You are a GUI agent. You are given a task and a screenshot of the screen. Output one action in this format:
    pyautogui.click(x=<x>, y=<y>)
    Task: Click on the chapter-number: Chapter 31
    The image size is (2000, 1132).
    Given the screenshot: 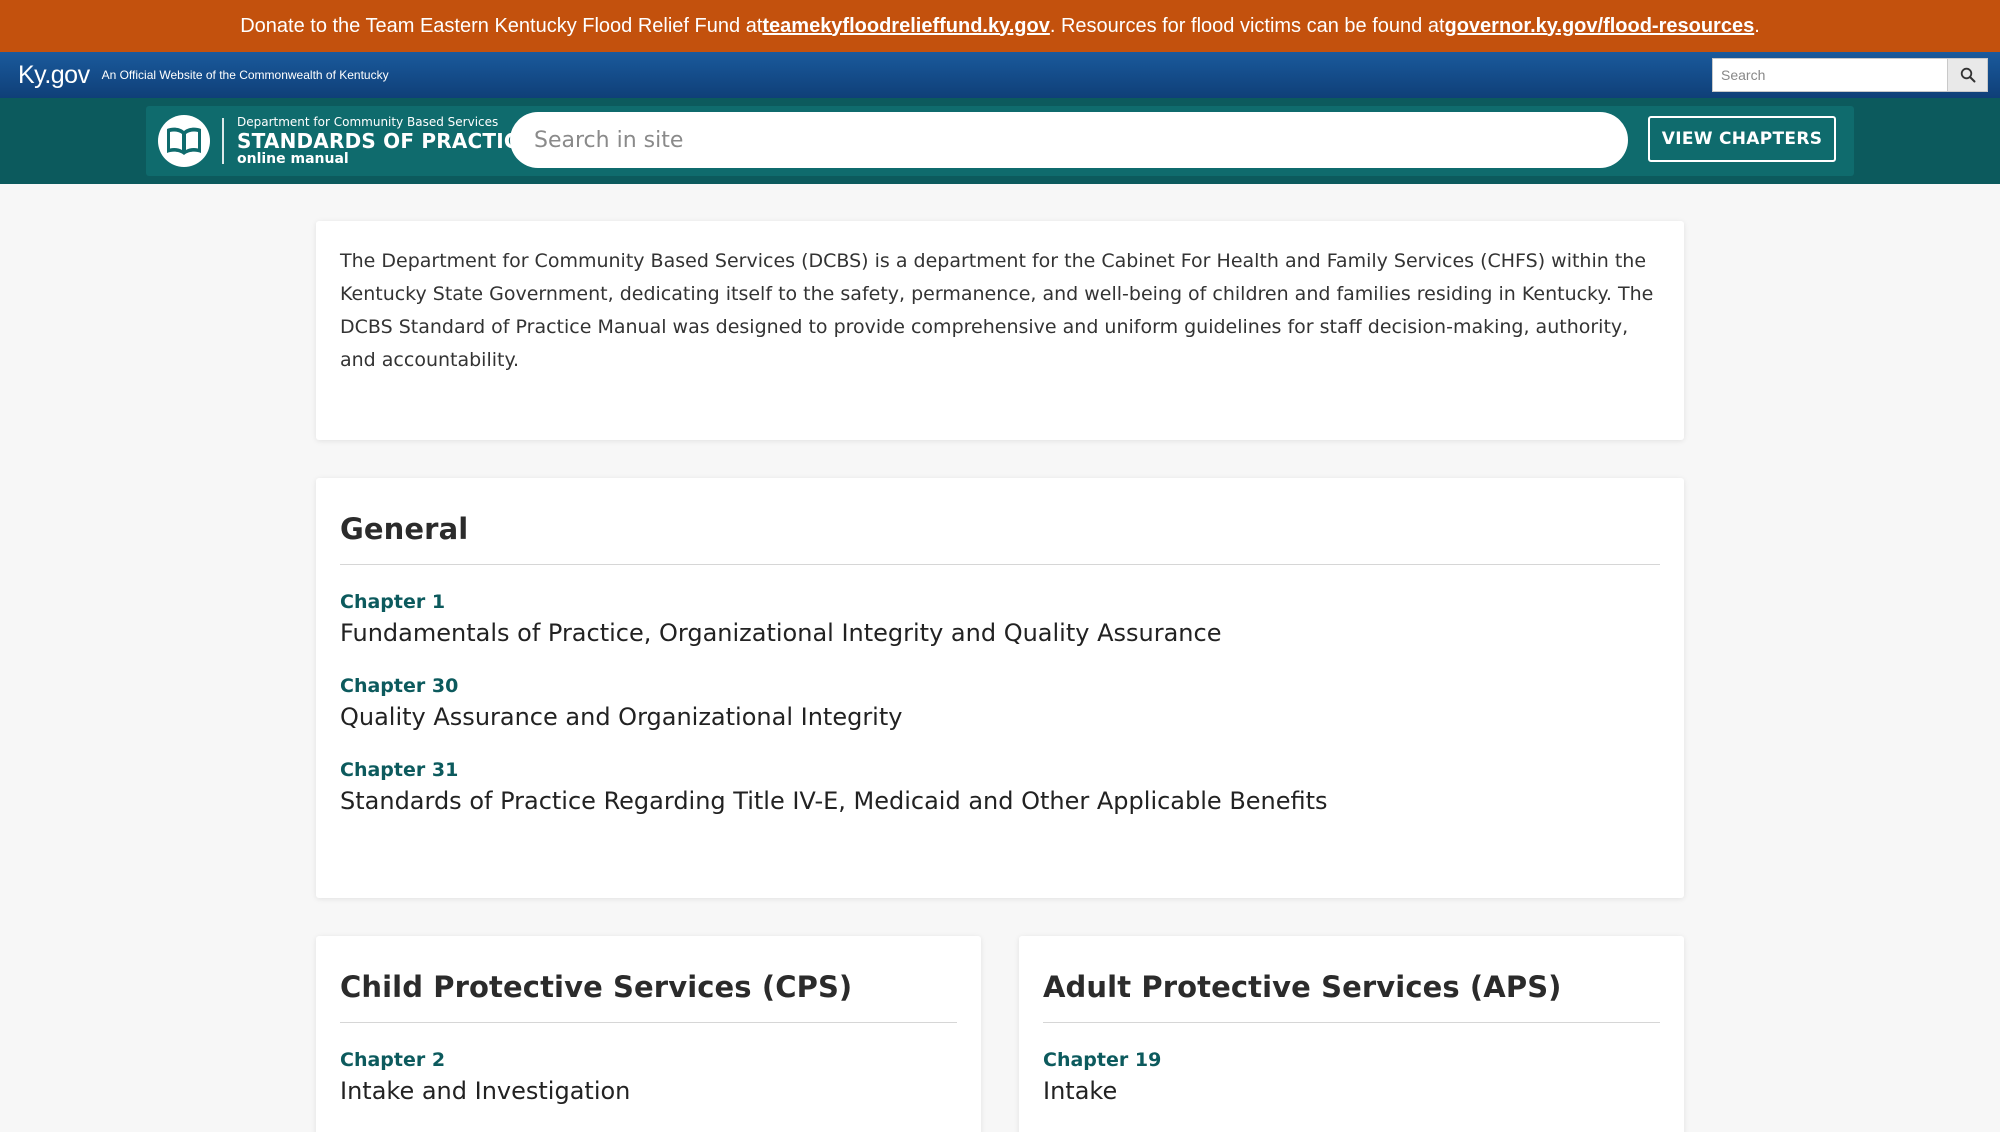 What is the action you would take?
    pyautogui.click(x=399, y=770)
    